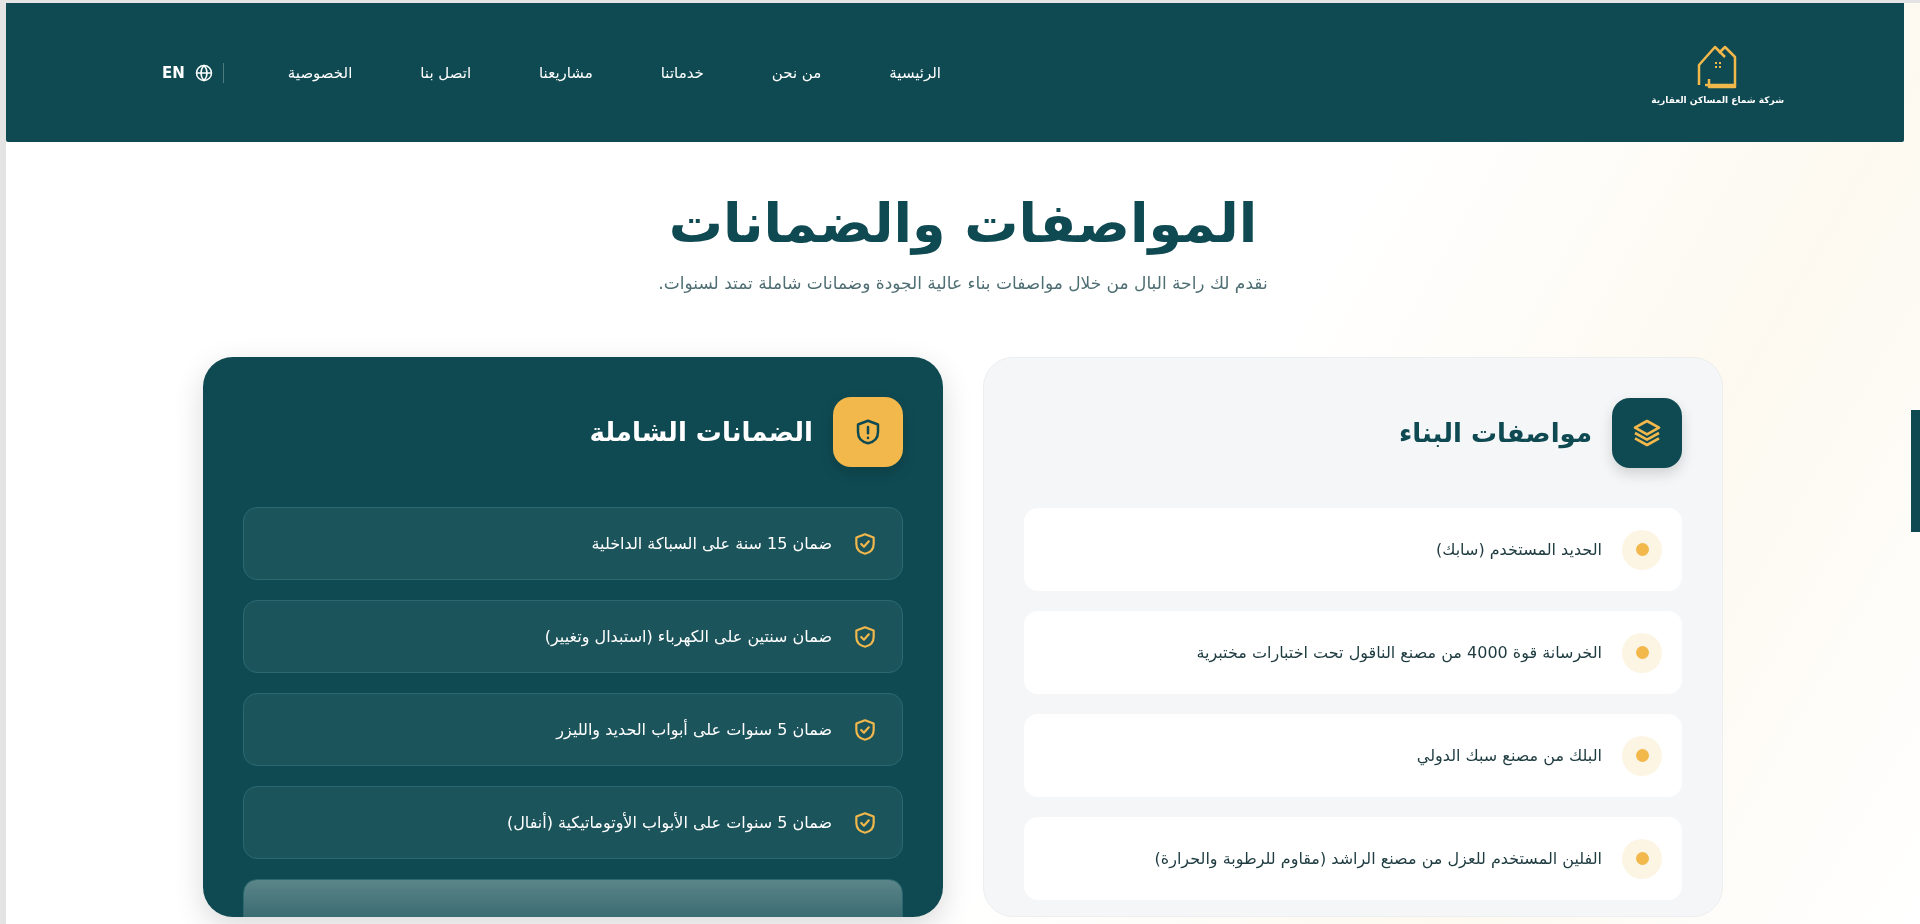 The width and height of the screenshot is (1920, 924). I want to click on nav-link: خدماتنا, so click(682, 72).